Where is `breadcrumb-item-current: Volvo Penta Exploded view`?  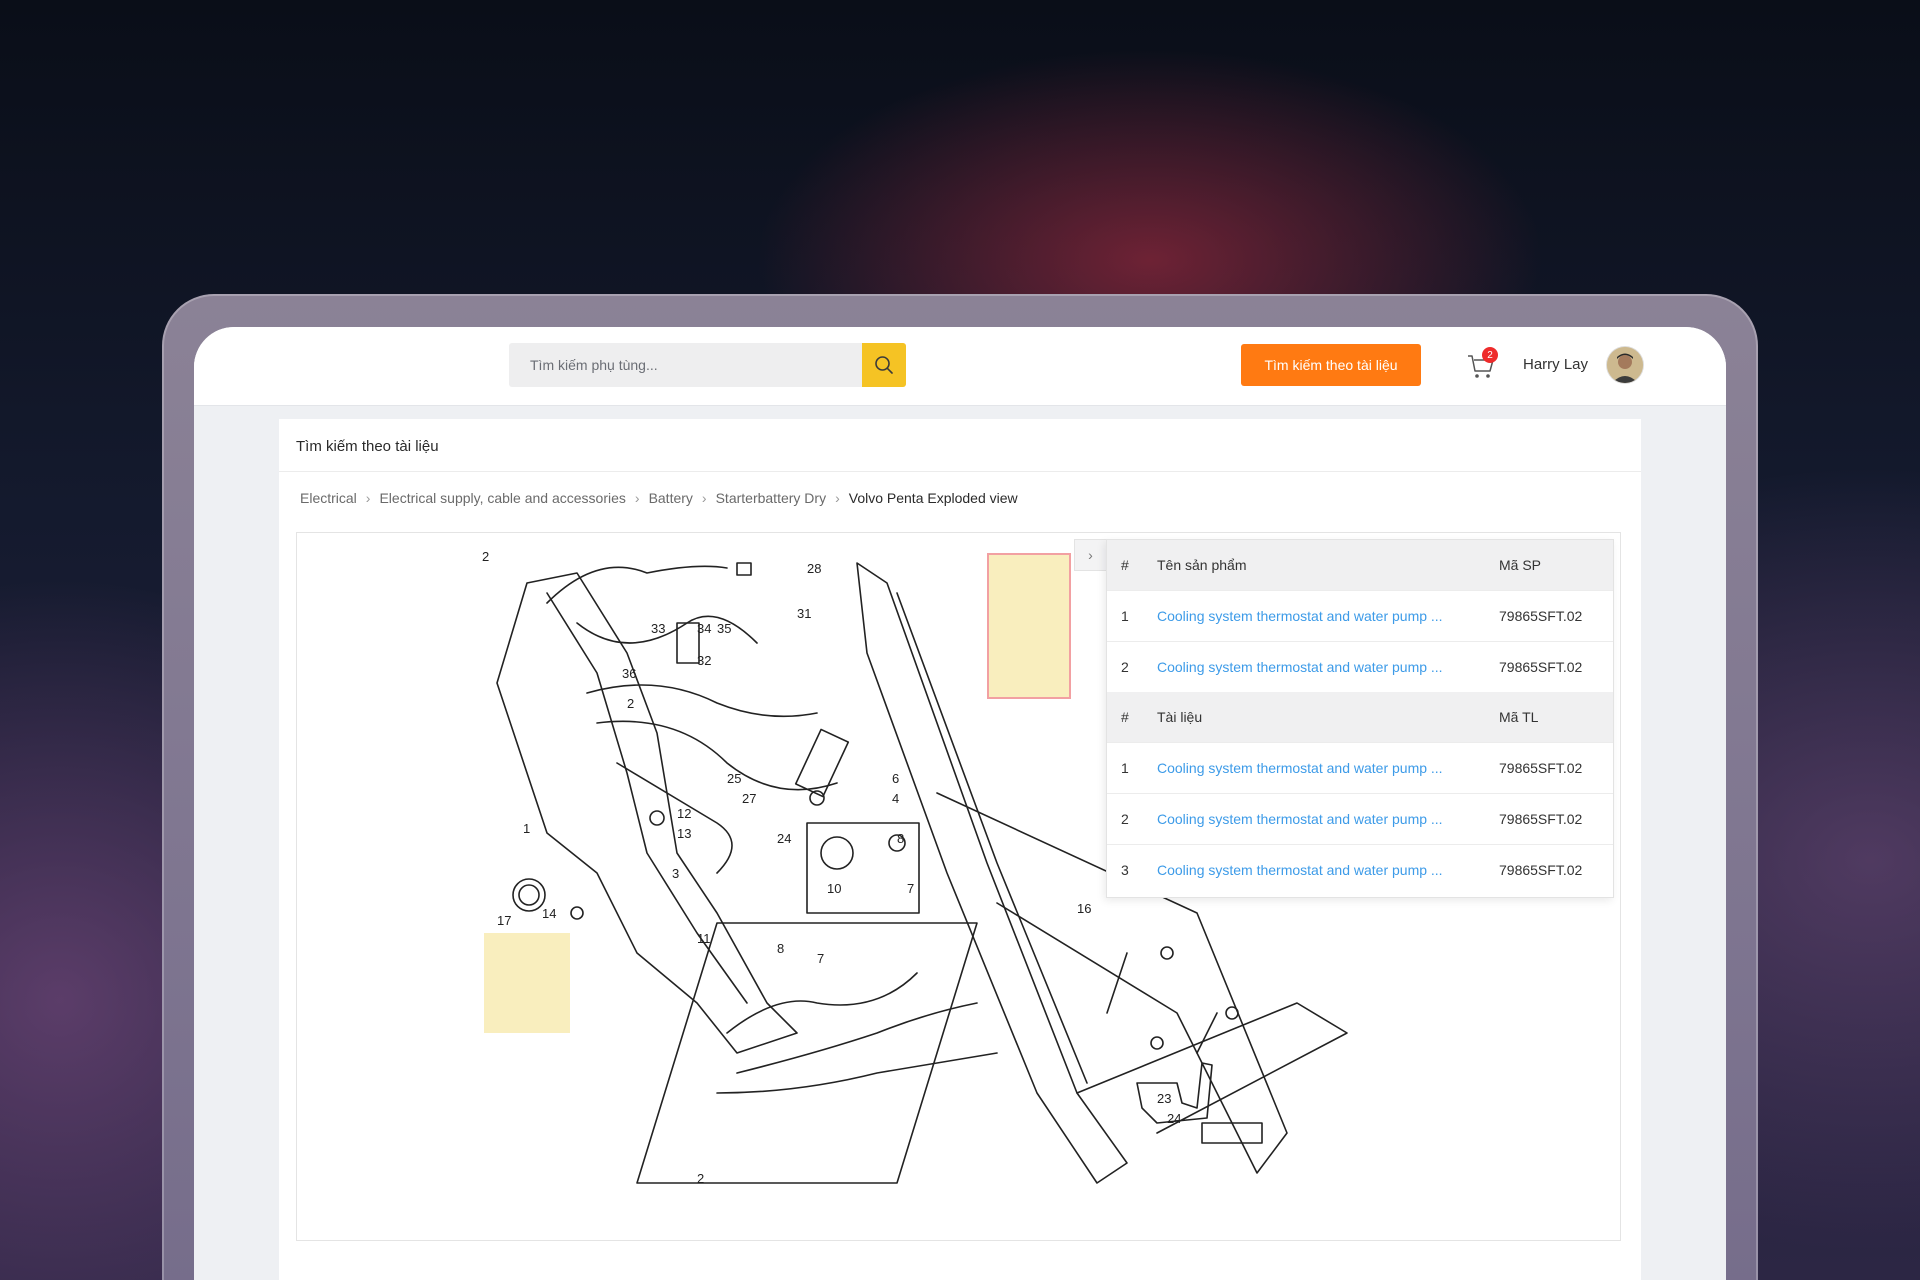 breadcrumb-item-current: Volvo Penta Exploded view is located at coordinates (933, 498).